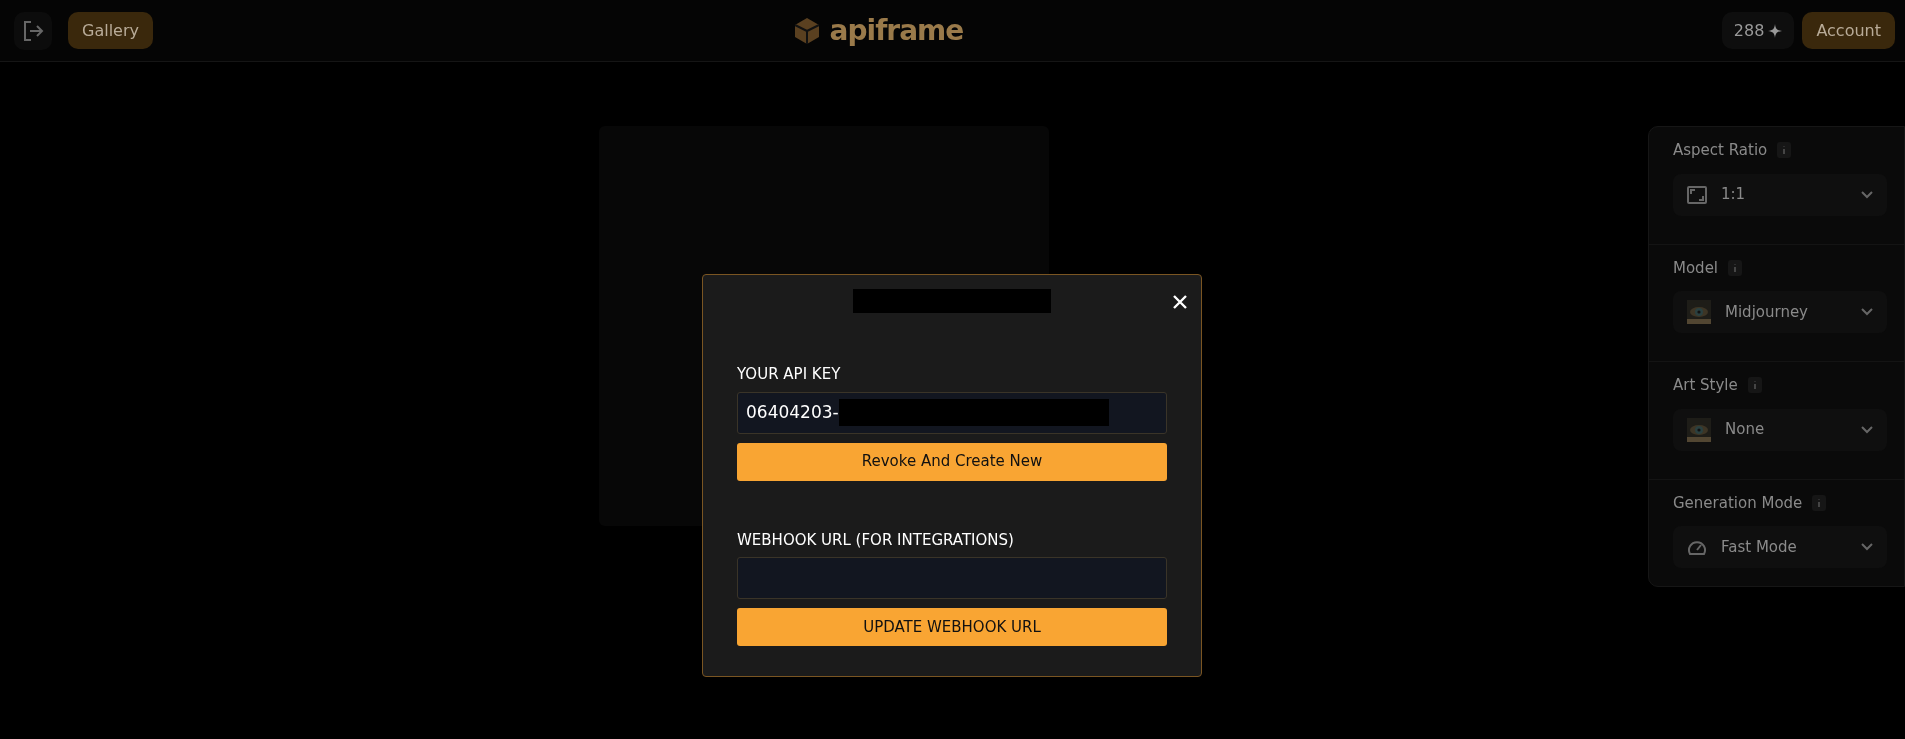  What do you see at coordinates (1738, 503) in the screenshot?
I see `setting-label: Generation Mode` at bounding box center [1738, 503].